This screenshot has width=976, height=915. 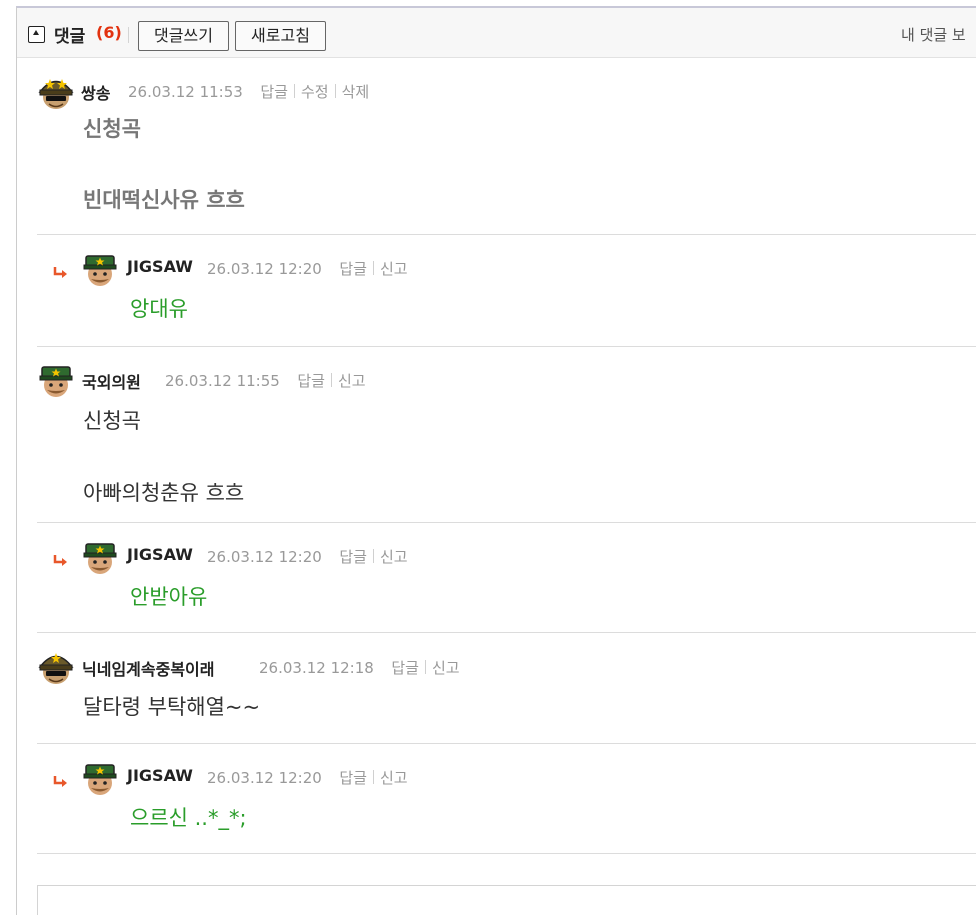 I want to click on comment-author: 닉네임계속중복이래, so click(x=148, y=668).